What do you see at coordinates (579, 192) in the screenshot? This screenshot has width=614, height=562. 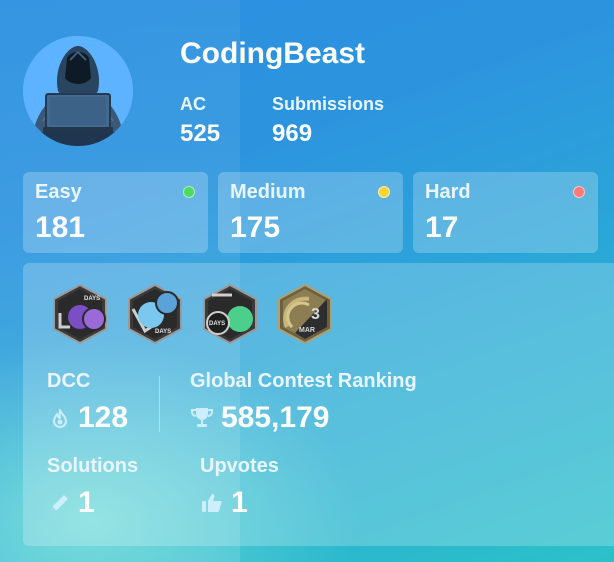 I see `hard-dot-icon` at bounding box center [579, 192].